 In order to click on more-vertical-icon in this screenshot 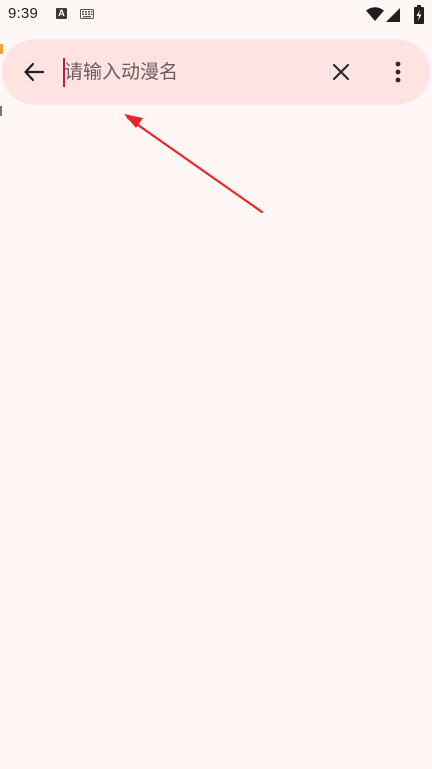, I will do `click(398, 72)`.